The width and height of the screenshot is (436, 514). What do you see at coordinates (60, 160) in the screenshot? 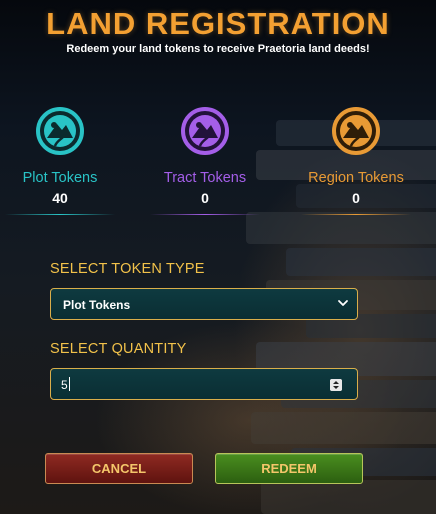
I see `token-summary-plot: Plot Tokens 40` at bounding box center [60, 160].